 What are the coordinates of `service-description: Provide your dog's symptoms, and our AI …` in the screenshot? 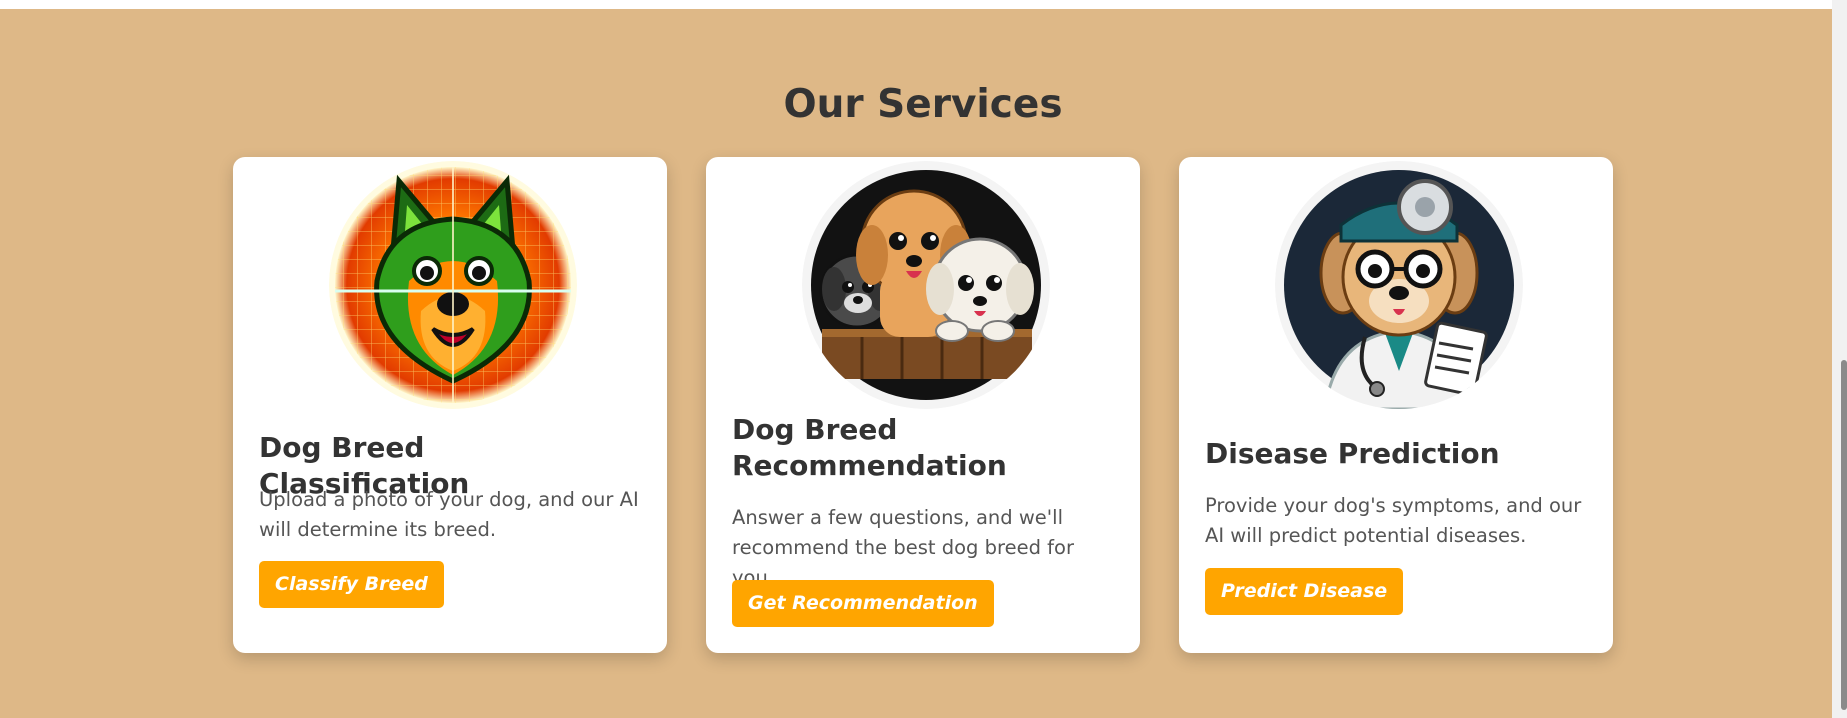 It's located at (1393, 520).